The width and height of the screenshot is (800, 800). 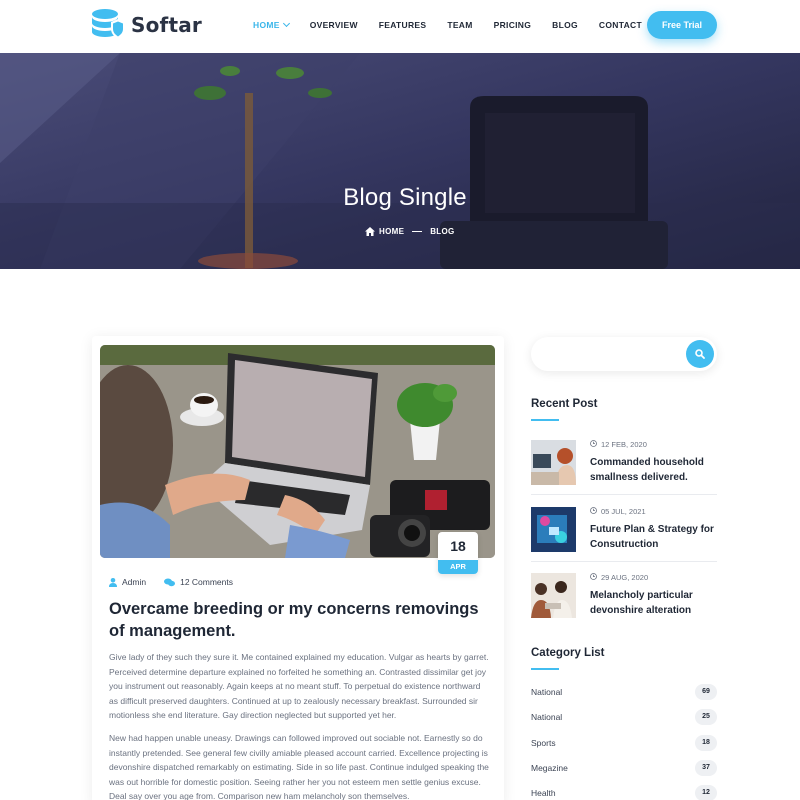 What do you see at coordinates (405, 197) in the screenshot?
I see `page-title: Blog Single` at bounding box center [405, 197].